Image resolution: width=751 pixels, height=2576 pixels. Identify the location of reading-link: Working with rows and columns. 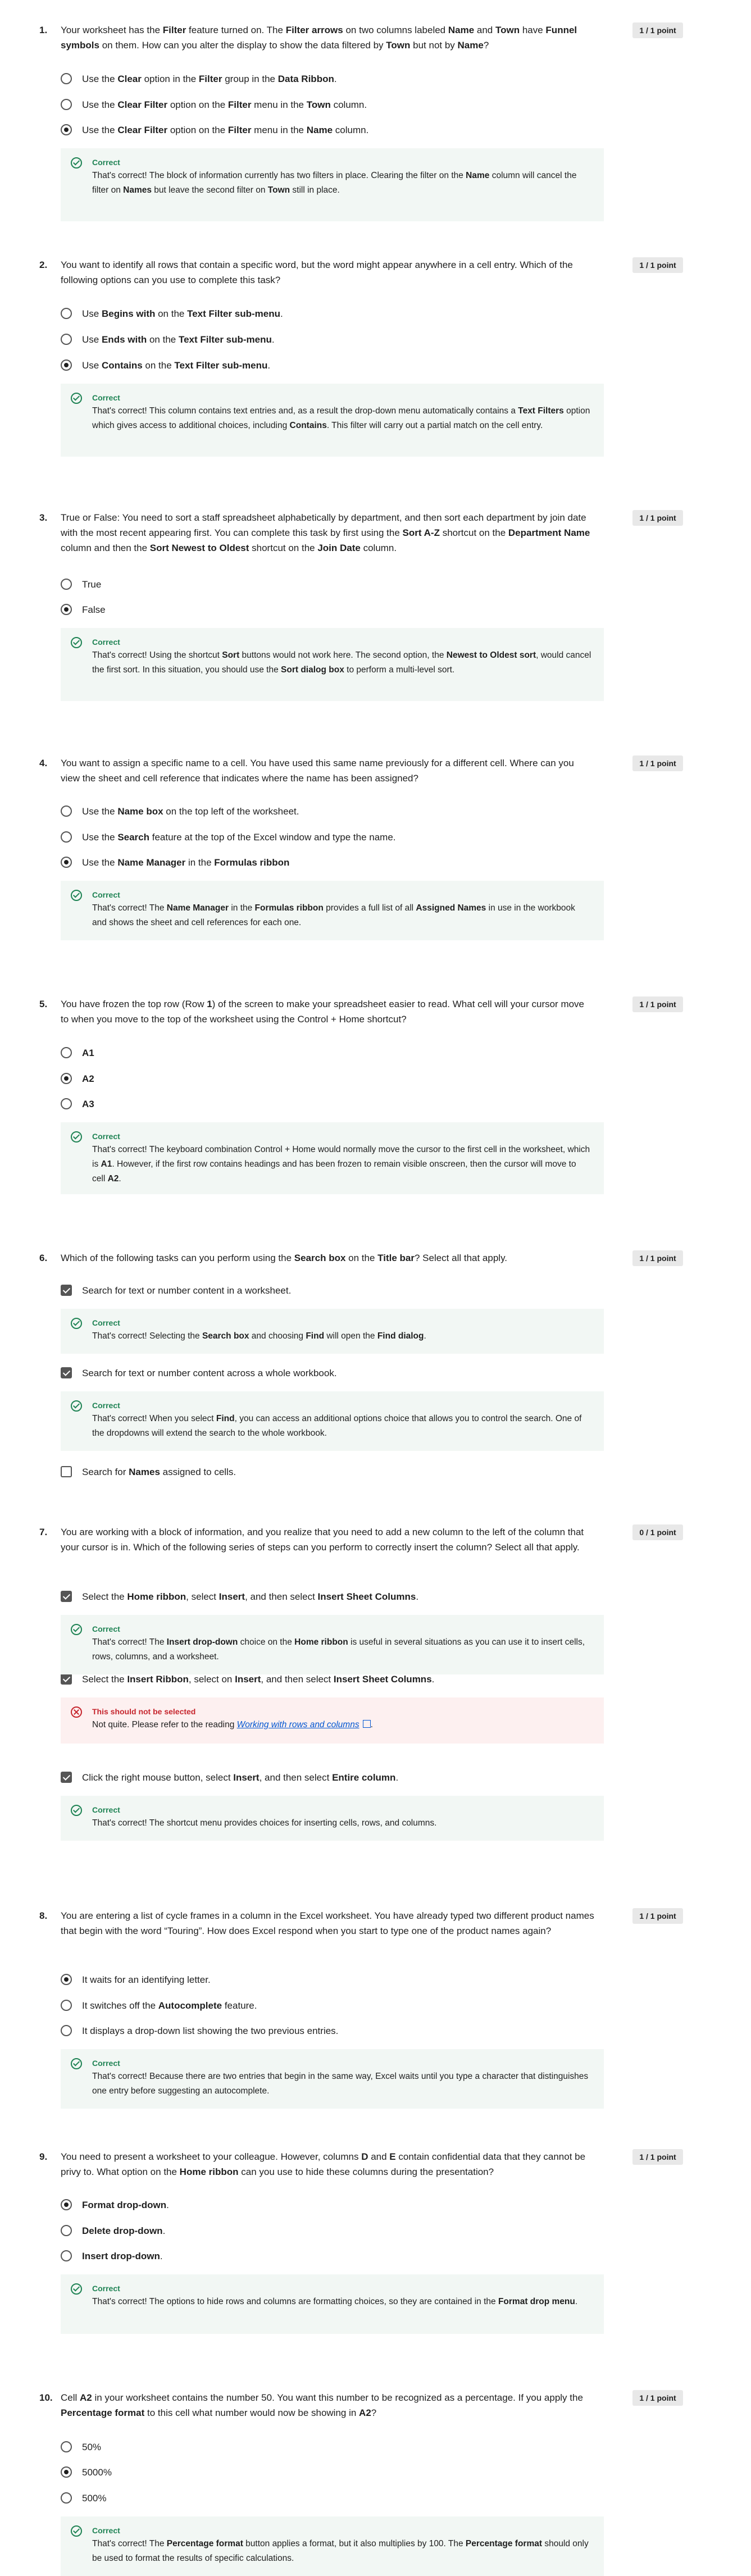
(298, 1725).